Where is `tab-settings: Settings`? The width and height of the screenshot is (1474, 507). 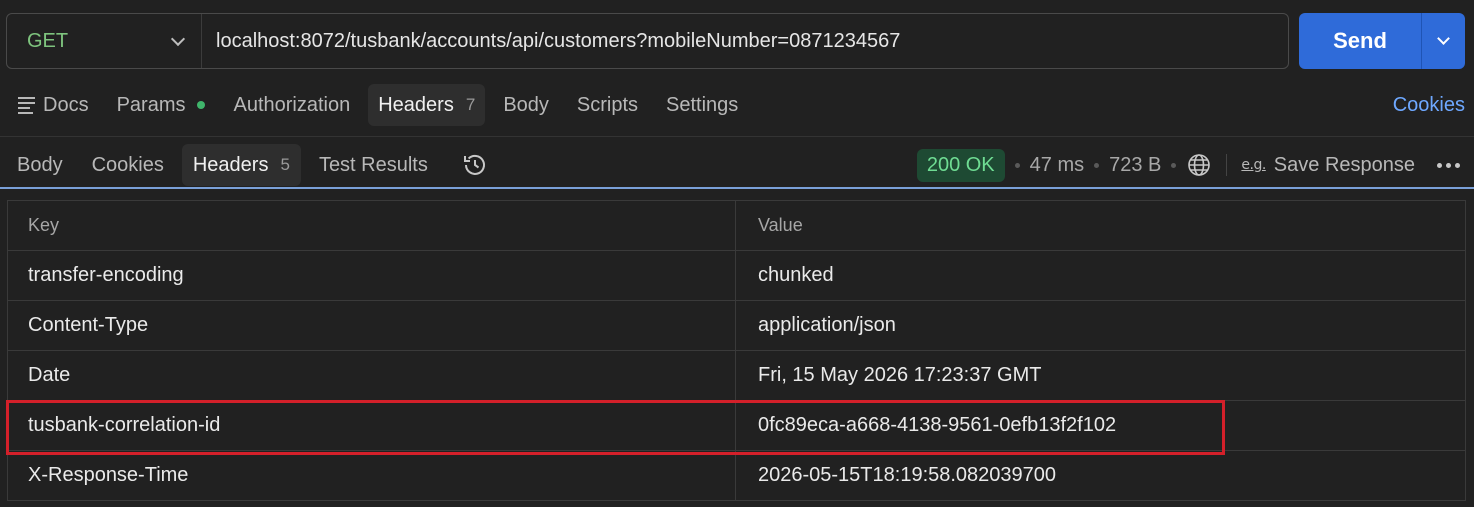 tab-settings: Settings is located at coordinates (702, 105).